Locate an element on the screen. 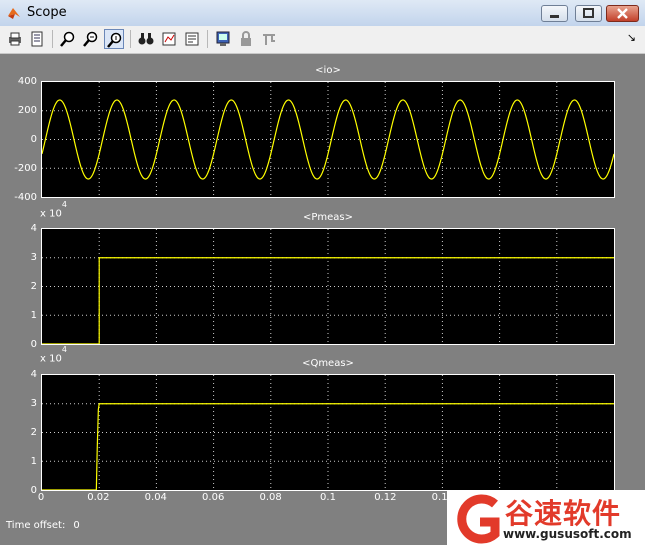 The width and height of the screenshot is (645, 545). restore-axes-button is located at coordinates (192, 39).